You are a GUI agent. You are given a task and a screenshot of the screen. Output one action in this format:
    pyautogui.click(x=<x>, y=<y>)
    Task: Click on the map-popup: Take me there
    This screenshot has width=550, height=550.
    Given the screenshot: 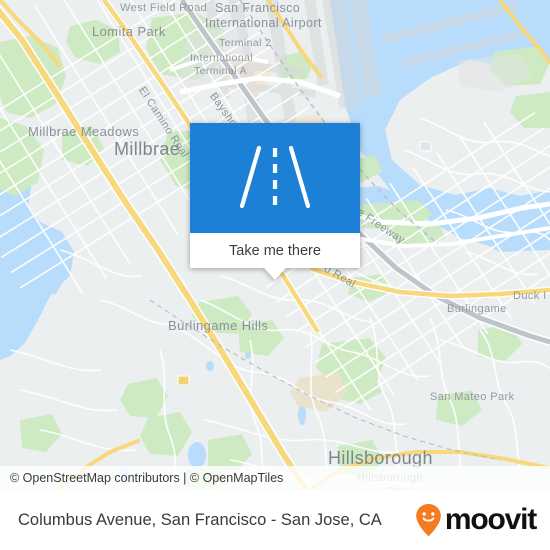 What is the action you would take?
    pyautogui.click(x=275, y=201)
    